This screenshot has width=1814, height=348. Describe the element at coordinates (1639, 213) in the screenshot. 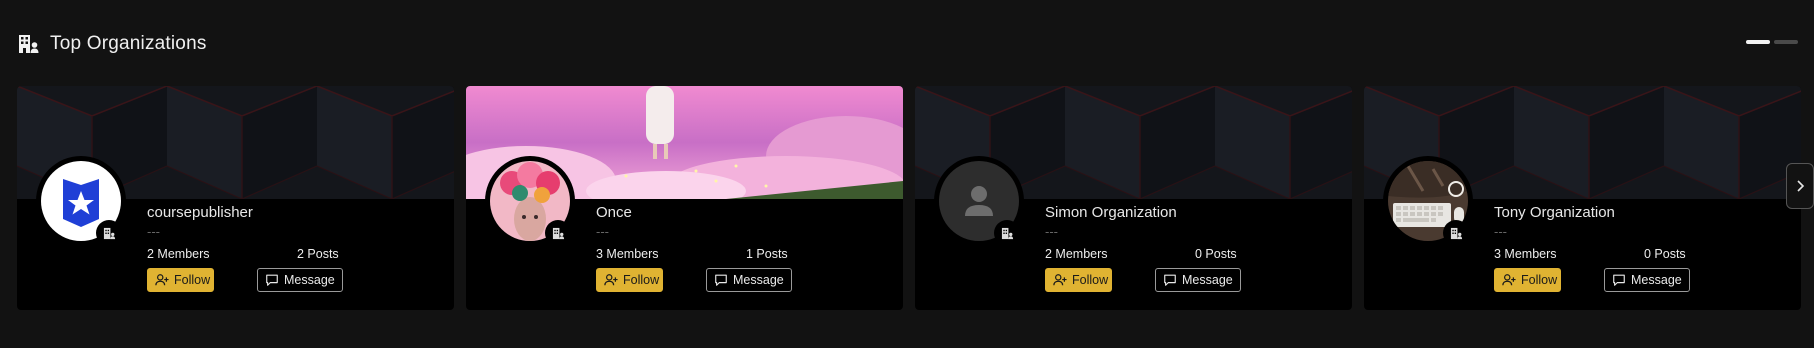

I see `organization-name: Tony Organization` at that location.